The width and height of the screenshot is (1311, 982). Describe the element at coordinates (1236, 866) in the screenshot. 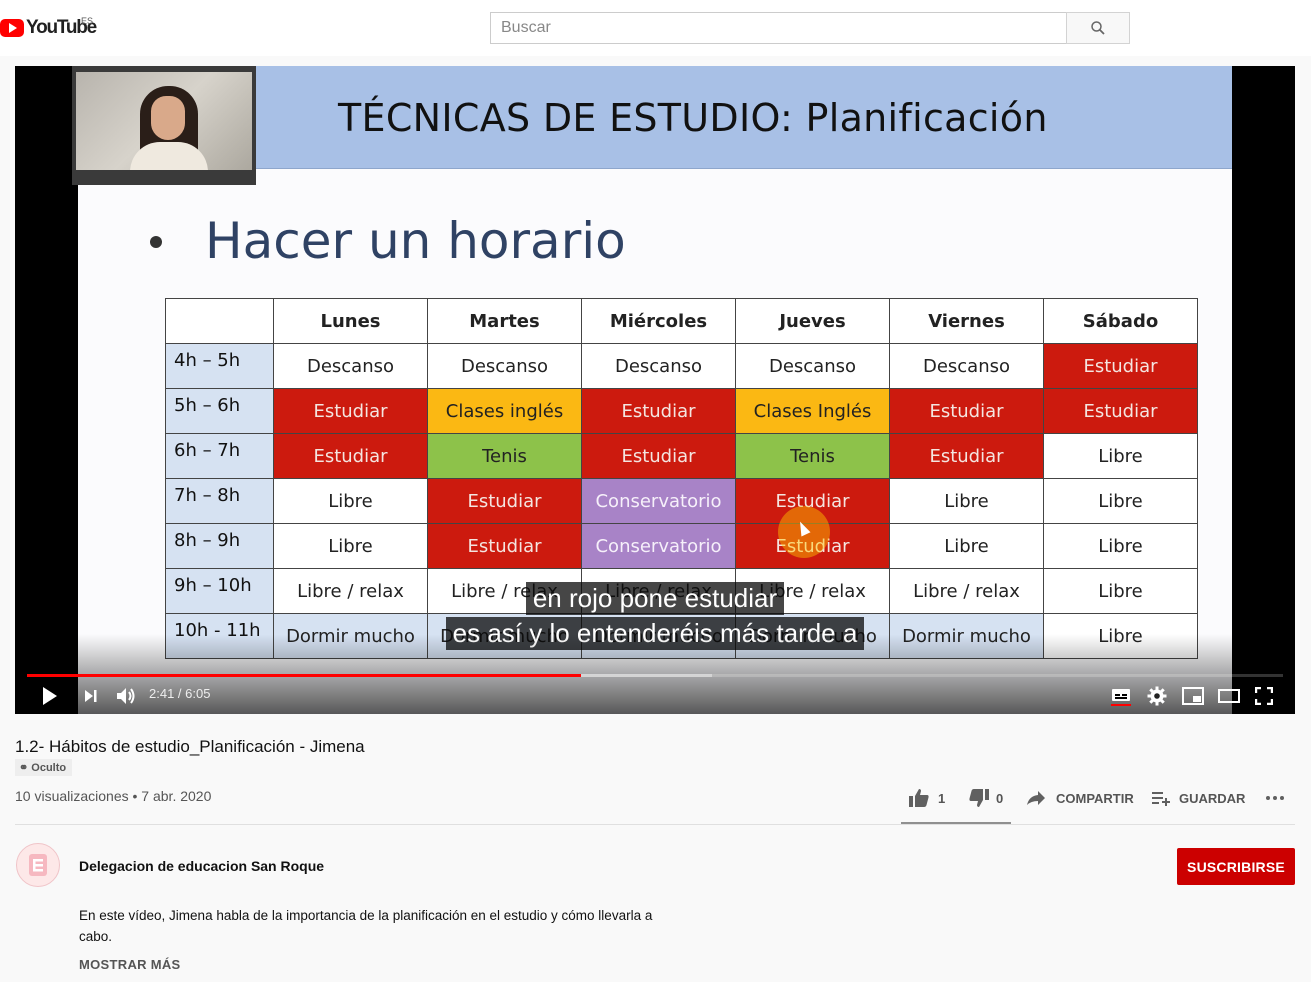

I see `subscribe-button: SUSCRIBIRSE` at that location.